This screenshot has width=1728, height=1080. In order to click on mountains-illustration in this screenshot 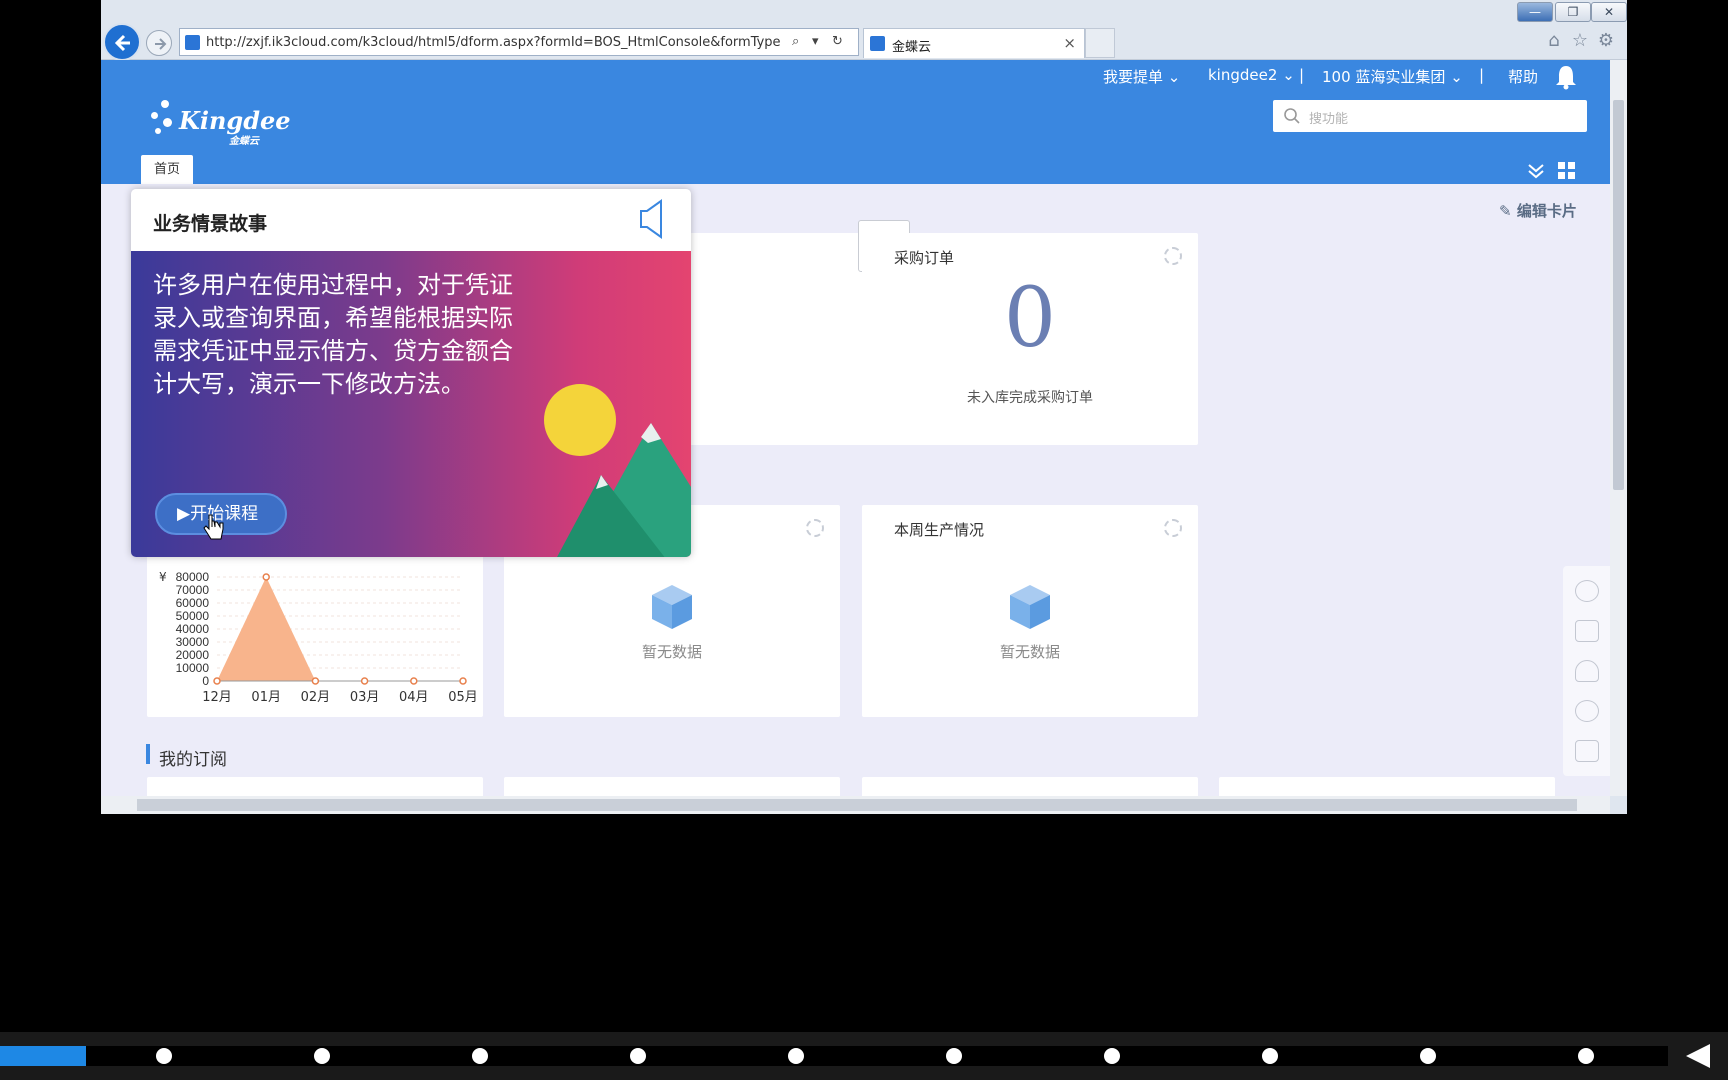, I will do `click(624, 490)`.